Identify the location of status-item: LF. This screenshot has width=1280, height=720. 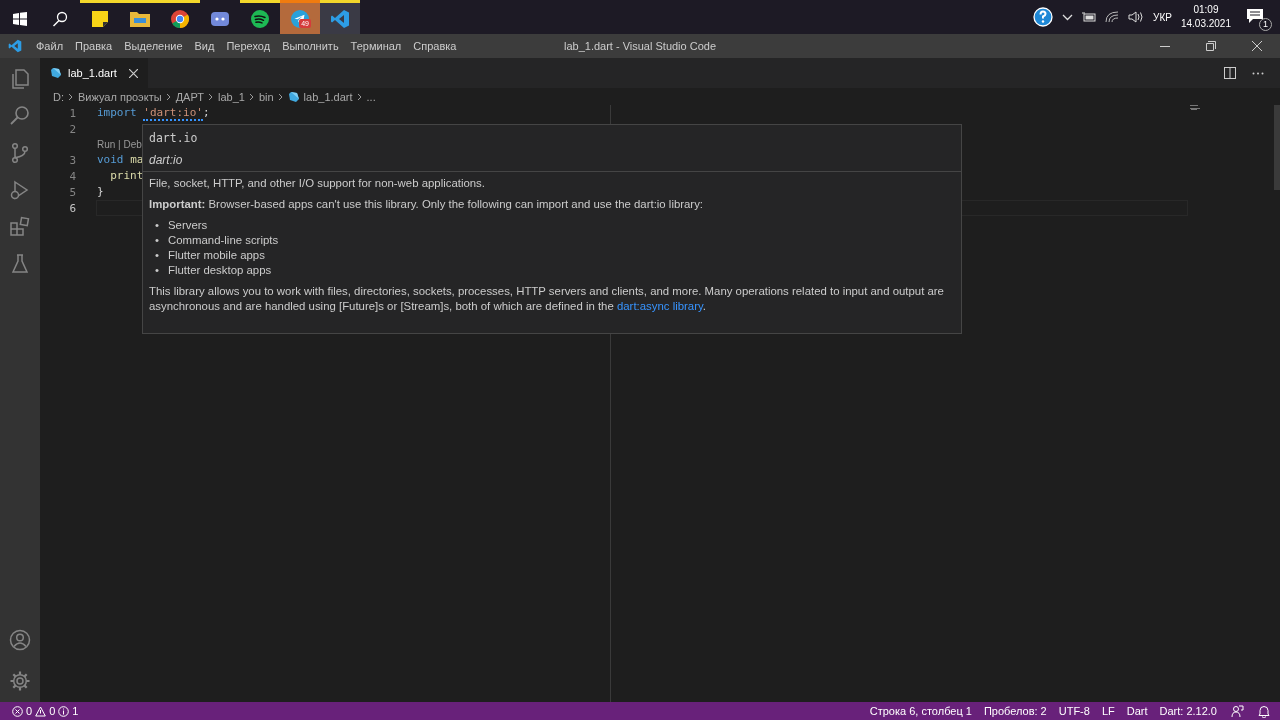
(1108, 711).